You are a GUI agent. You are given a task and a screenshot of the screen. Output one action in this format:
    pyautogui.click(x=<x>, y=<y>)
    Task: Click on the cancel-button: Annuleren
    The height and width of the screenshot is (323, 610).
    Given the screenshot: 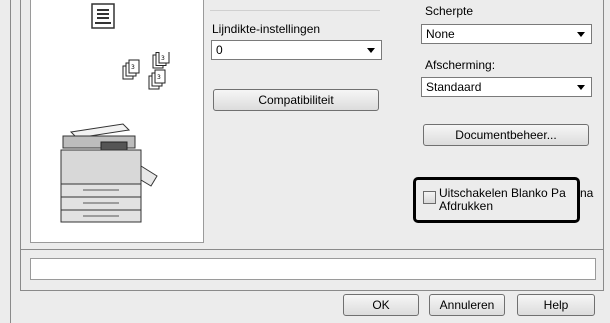 What is the action you would take?
    pyautogui.click(x=467, y=305)
    